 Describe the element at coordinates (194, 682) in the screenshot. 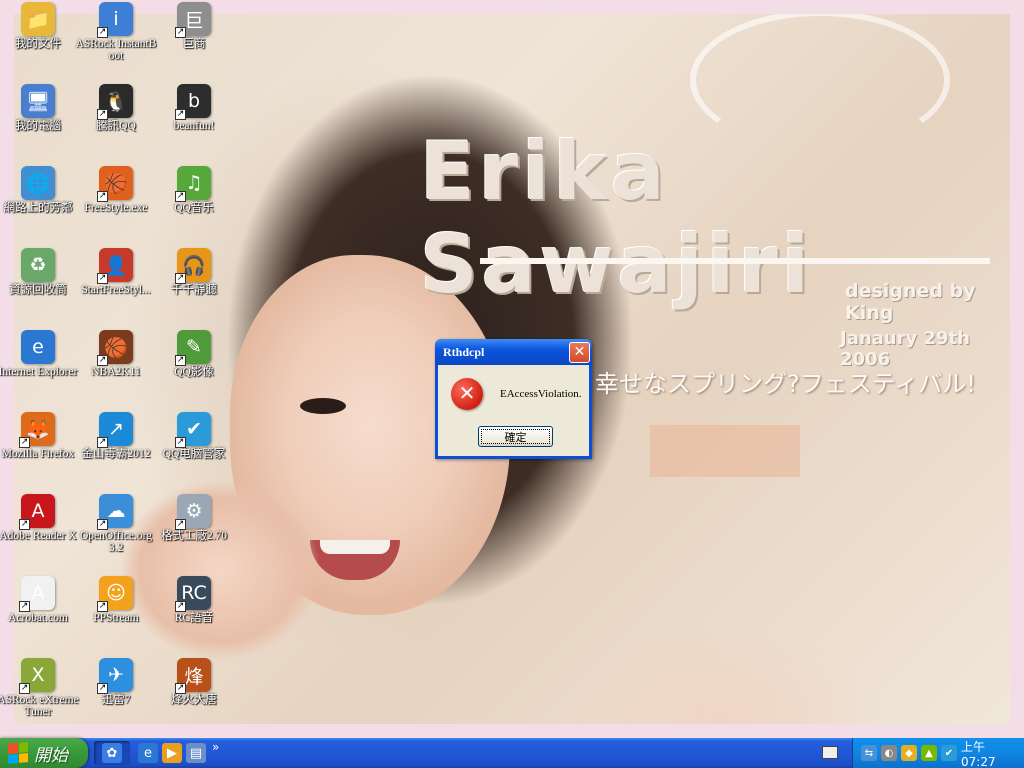

I see `desktop-icon: 烽 ↗ 烽火大唐` at that location.